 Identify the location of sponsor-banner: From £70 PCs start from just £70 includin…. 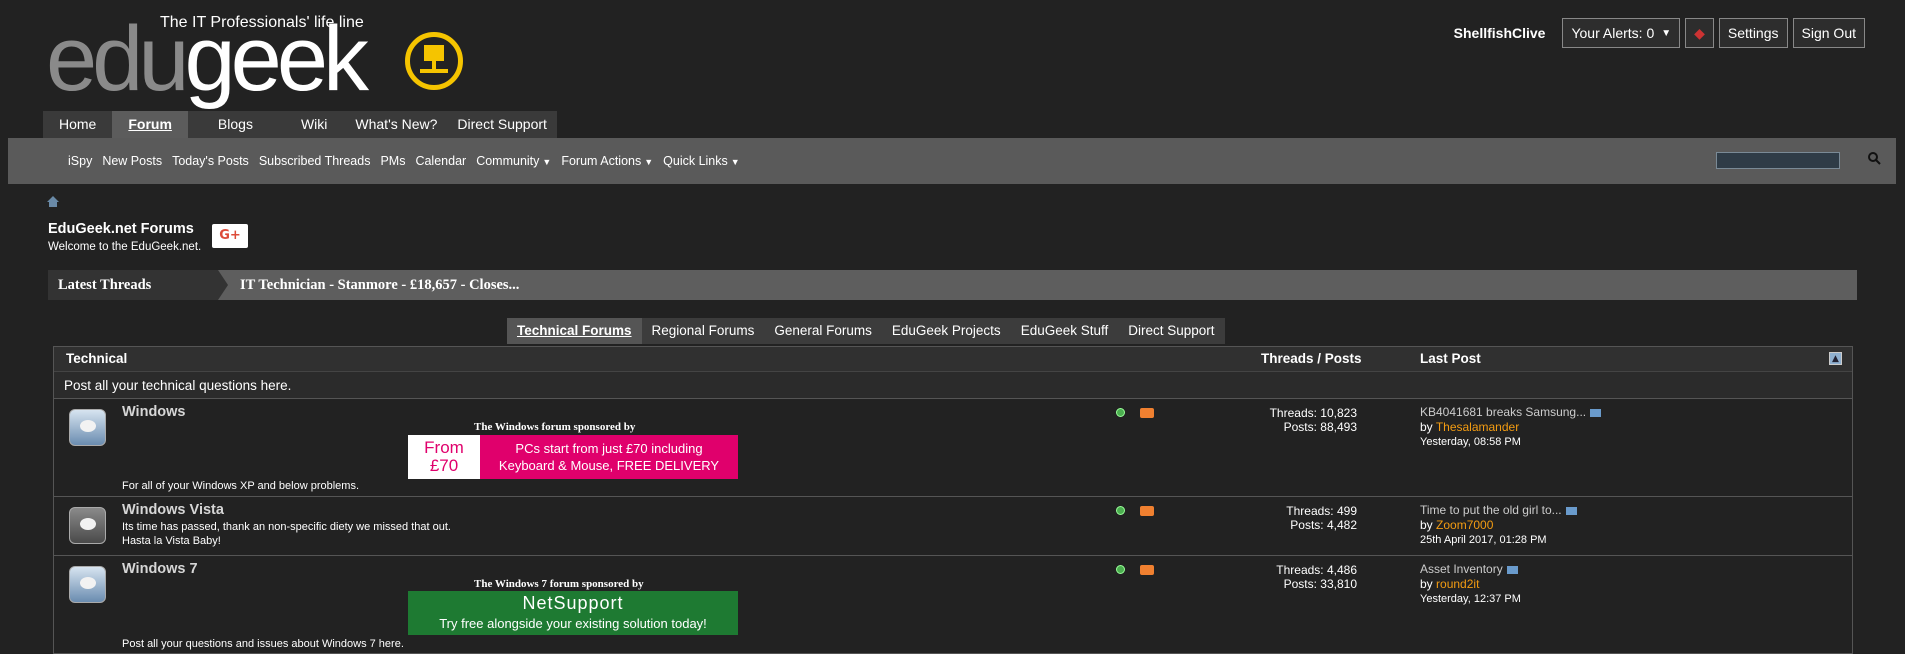
(573, 457).